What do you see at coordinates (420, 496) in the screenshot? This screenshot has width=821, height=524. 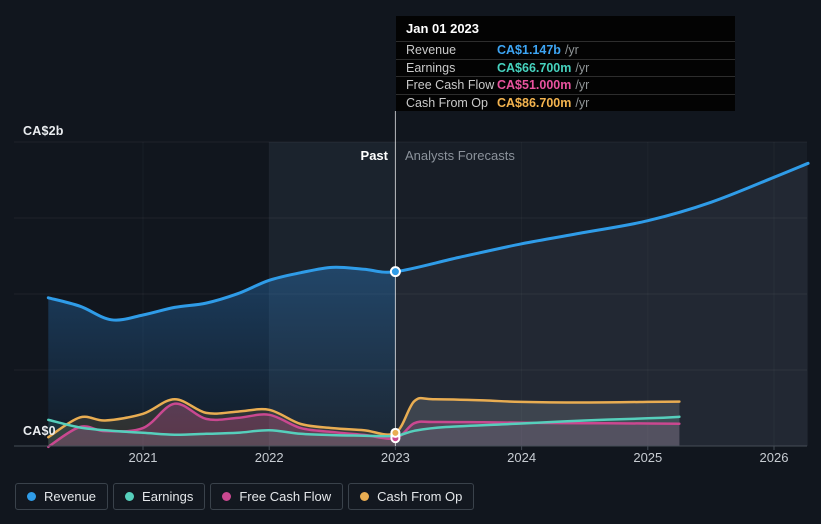 I see `legend-item-label: Cash From Op` at bounding box center [420, 496].